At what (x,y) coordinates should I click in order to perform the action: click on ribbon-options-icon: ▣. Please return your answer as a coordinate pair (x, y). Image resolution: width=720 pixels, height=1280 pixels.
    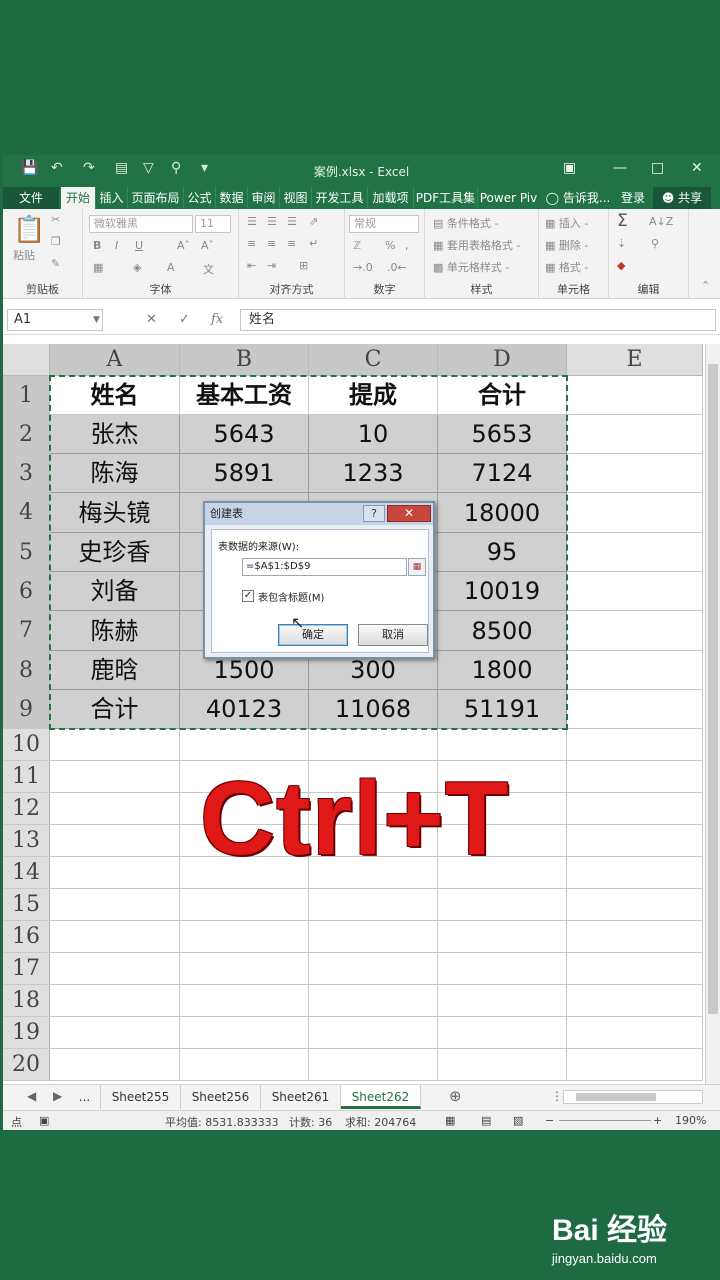
    Looking at the image, I should click on (569, 168).